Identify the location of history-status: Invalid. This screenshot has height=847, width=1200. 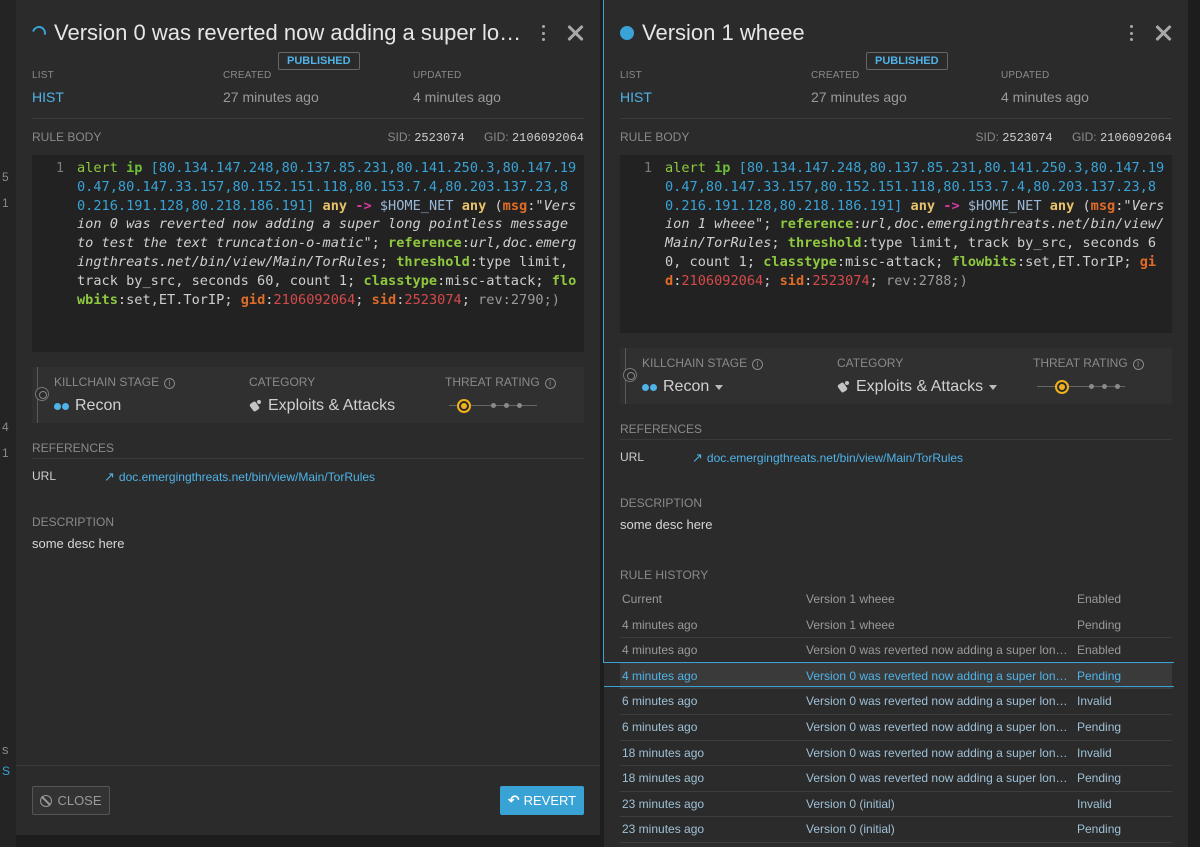
(1094, 752).